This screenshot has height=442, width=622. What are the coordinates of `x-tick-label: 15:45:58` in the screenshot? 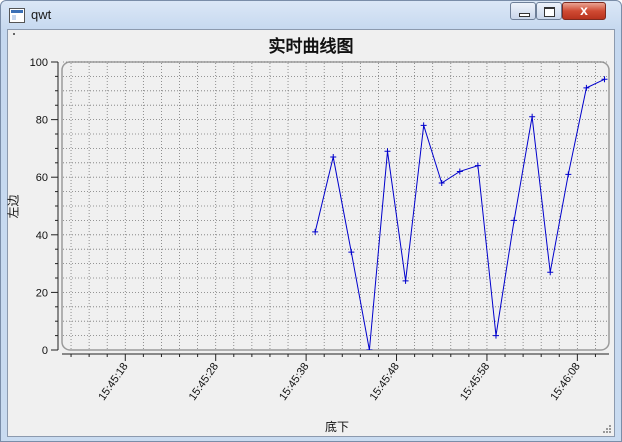 It's located at (475, 382).